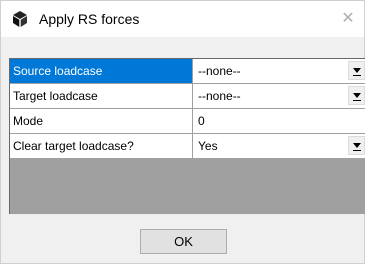  What do you see at coordinates (101, 146) in the screenshot?
I see `row-label: Clear target loadcase?` at bounding box center [101, 146].